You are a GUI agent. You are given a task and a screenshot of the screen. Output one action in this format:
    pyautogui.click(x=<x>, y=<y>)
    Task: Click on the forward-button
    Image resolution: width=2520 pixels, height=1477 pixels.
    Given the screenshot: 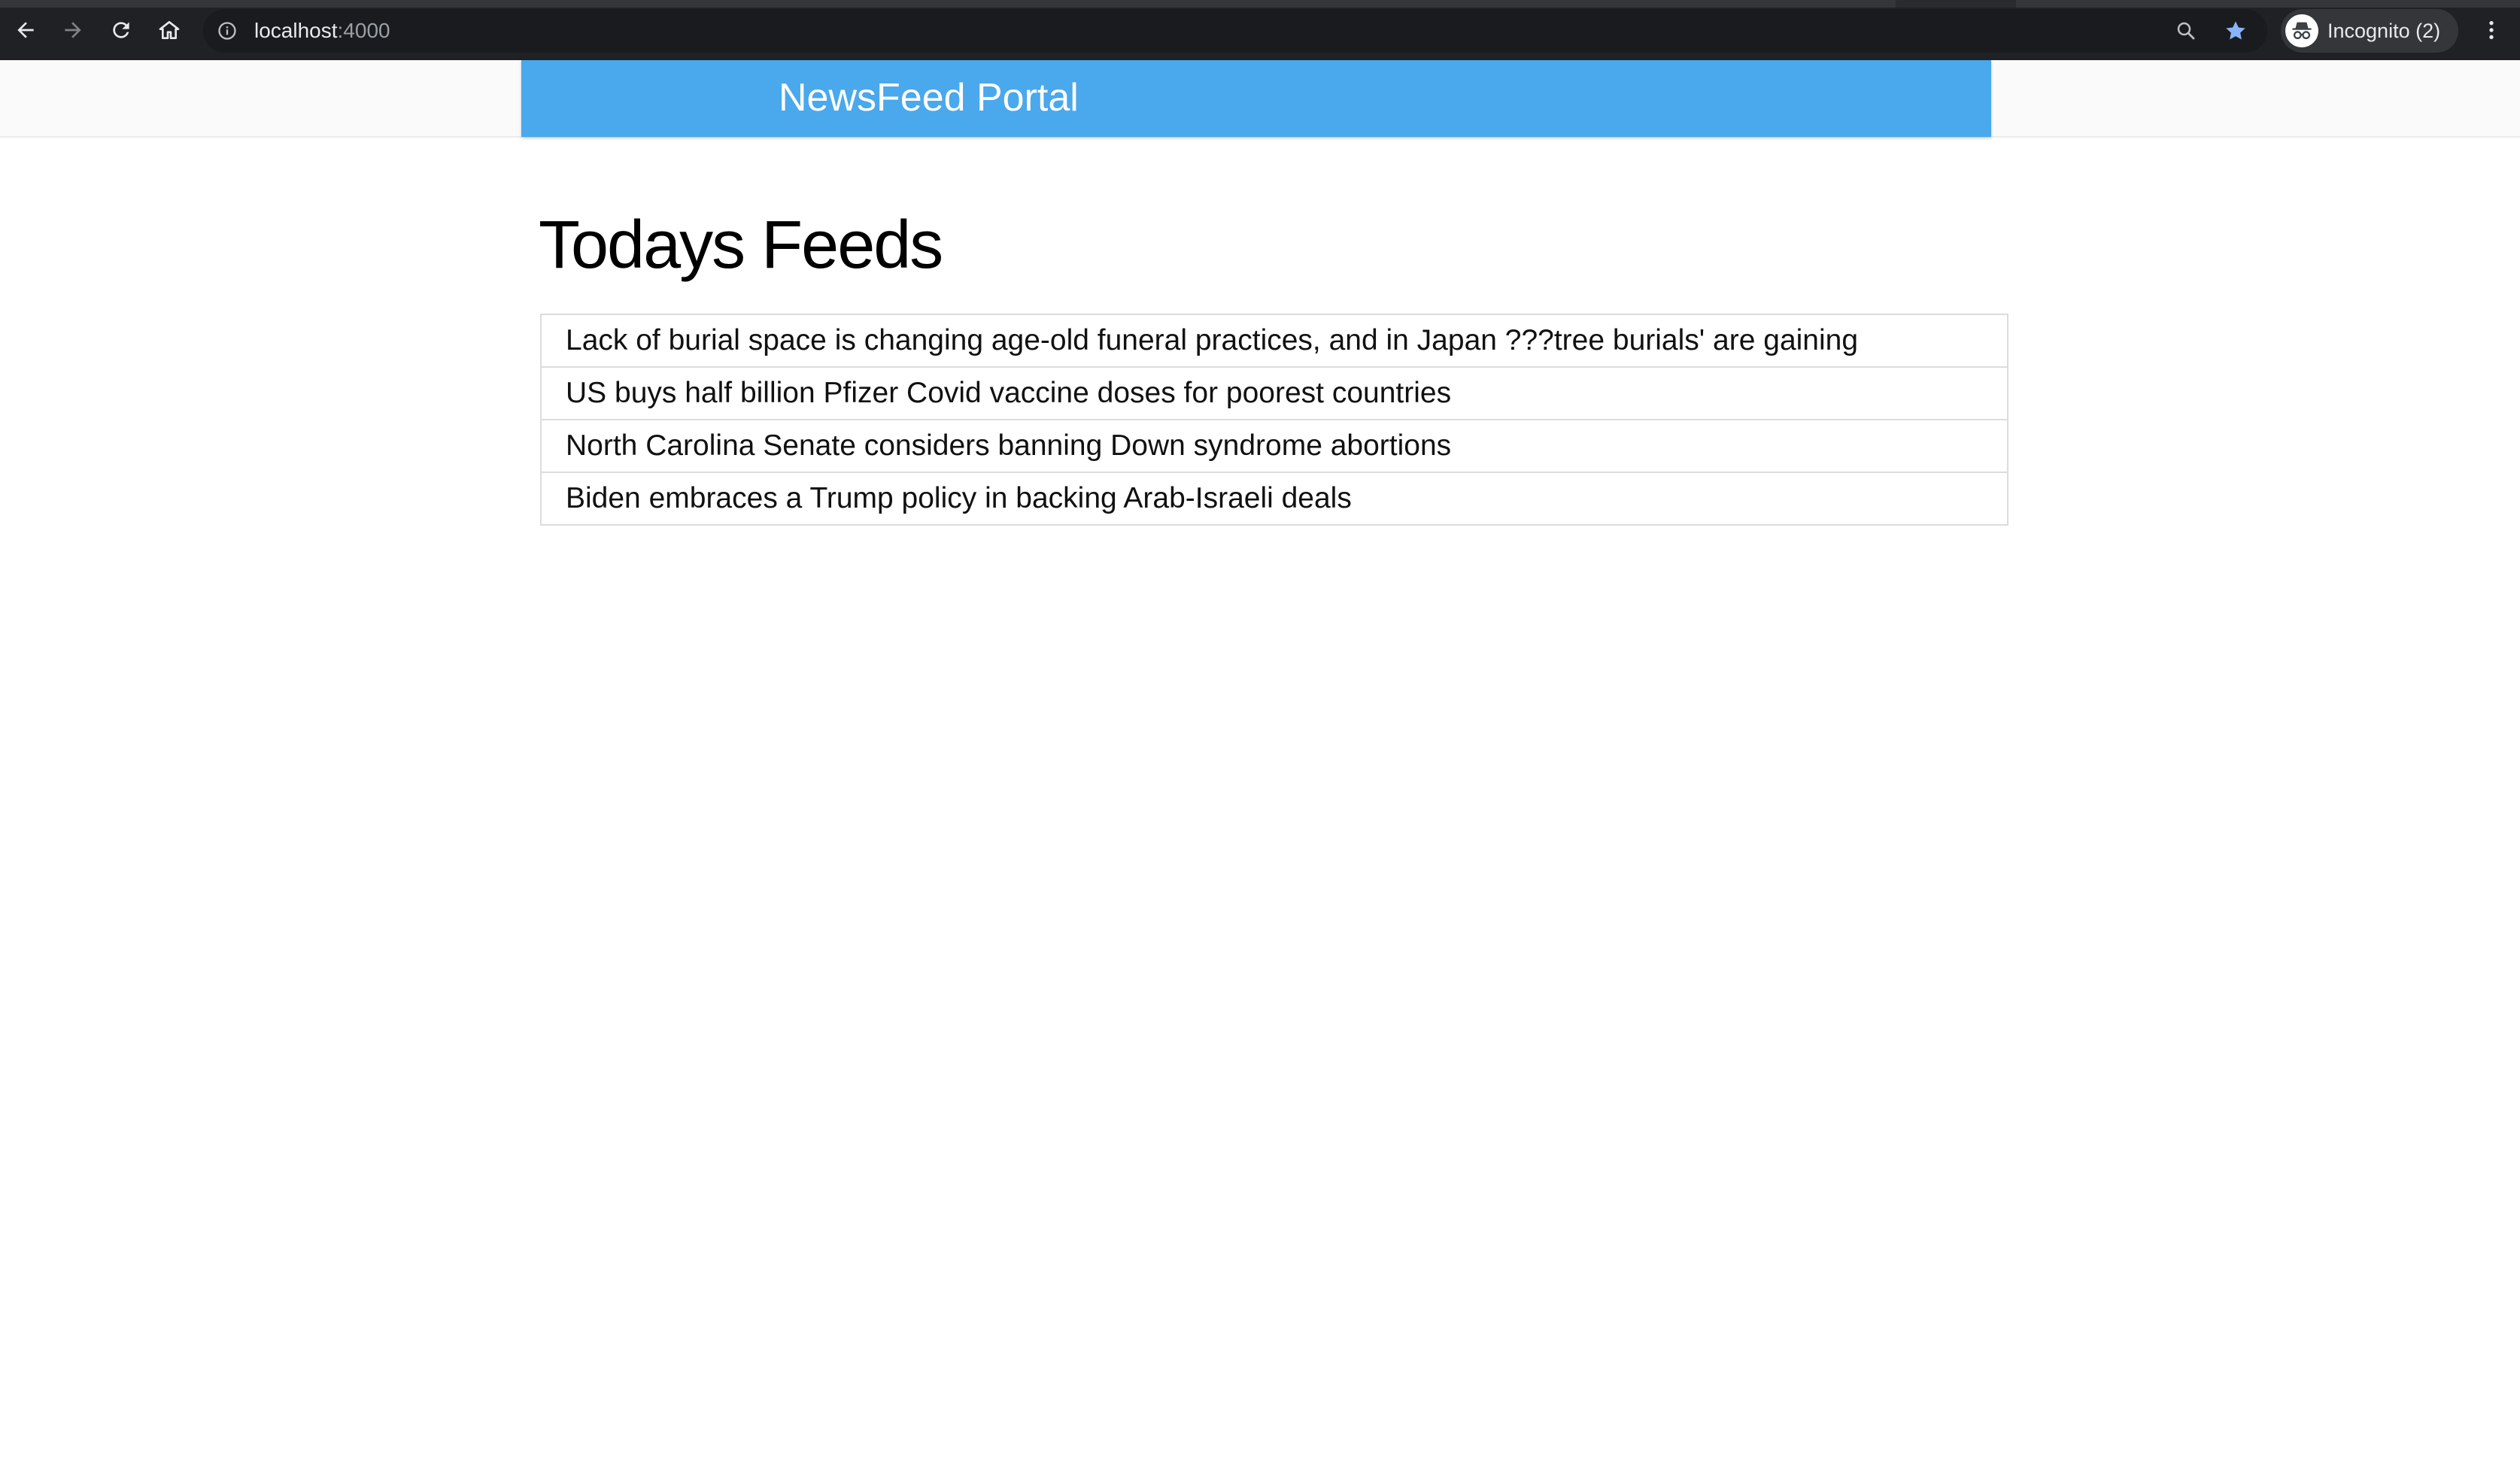 What is the action you would take?
    pyautogui.click(x=73, y=31)
    